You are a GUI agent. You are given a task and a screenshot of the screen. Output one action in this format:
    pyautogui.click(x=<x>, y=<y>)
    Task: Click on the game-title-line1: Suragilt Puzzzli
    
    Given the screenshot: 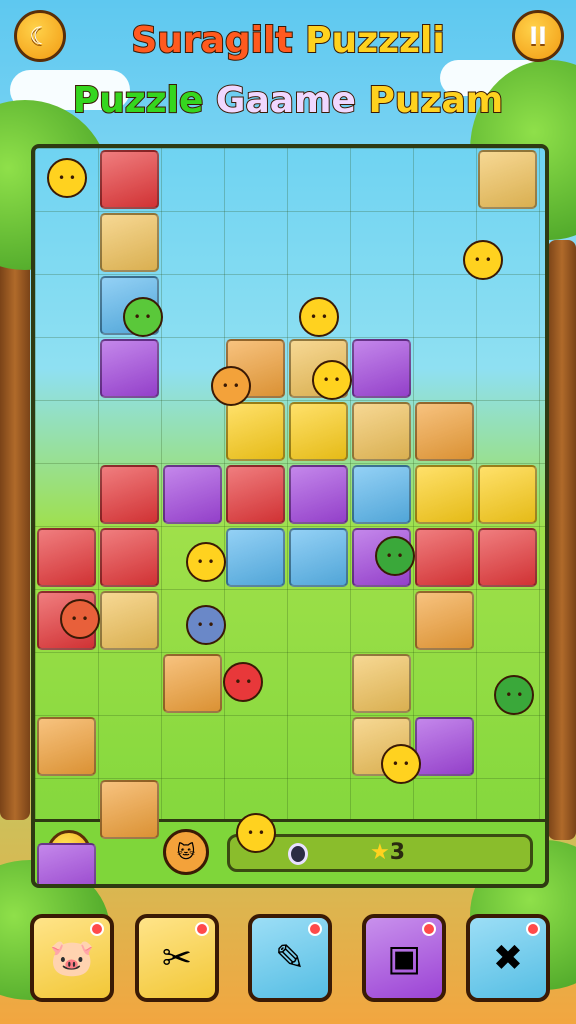 What is the action you would take?
    pyautogui.click(x=288, y=40)
    